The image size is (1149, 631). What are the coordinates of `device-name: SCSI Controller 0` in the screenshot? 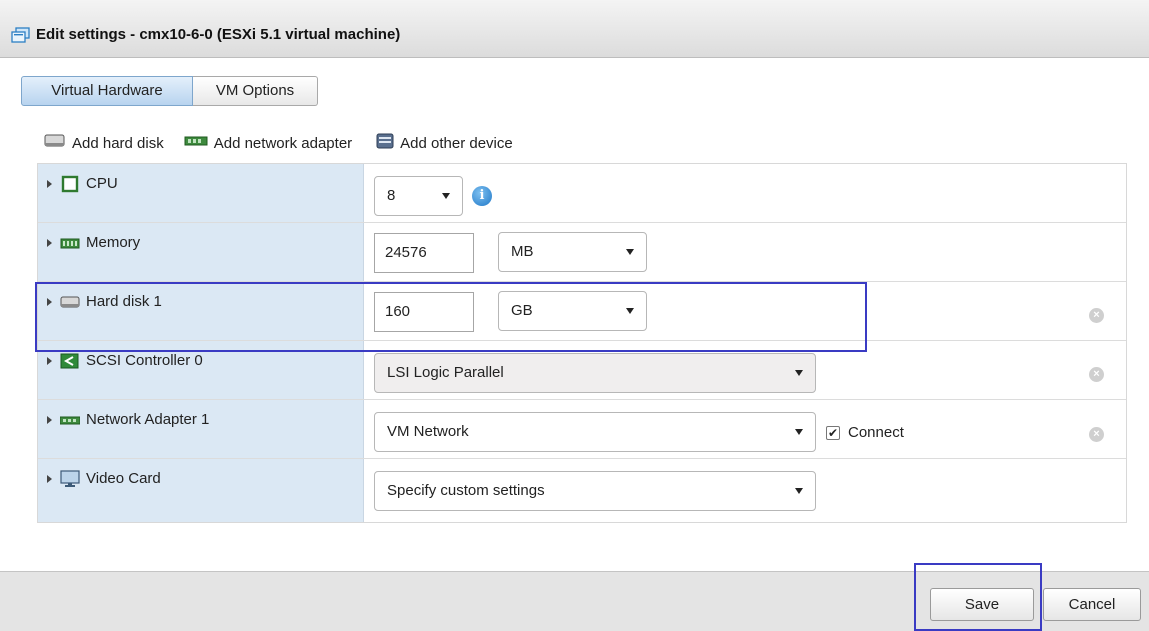 It's located at (144, 360).